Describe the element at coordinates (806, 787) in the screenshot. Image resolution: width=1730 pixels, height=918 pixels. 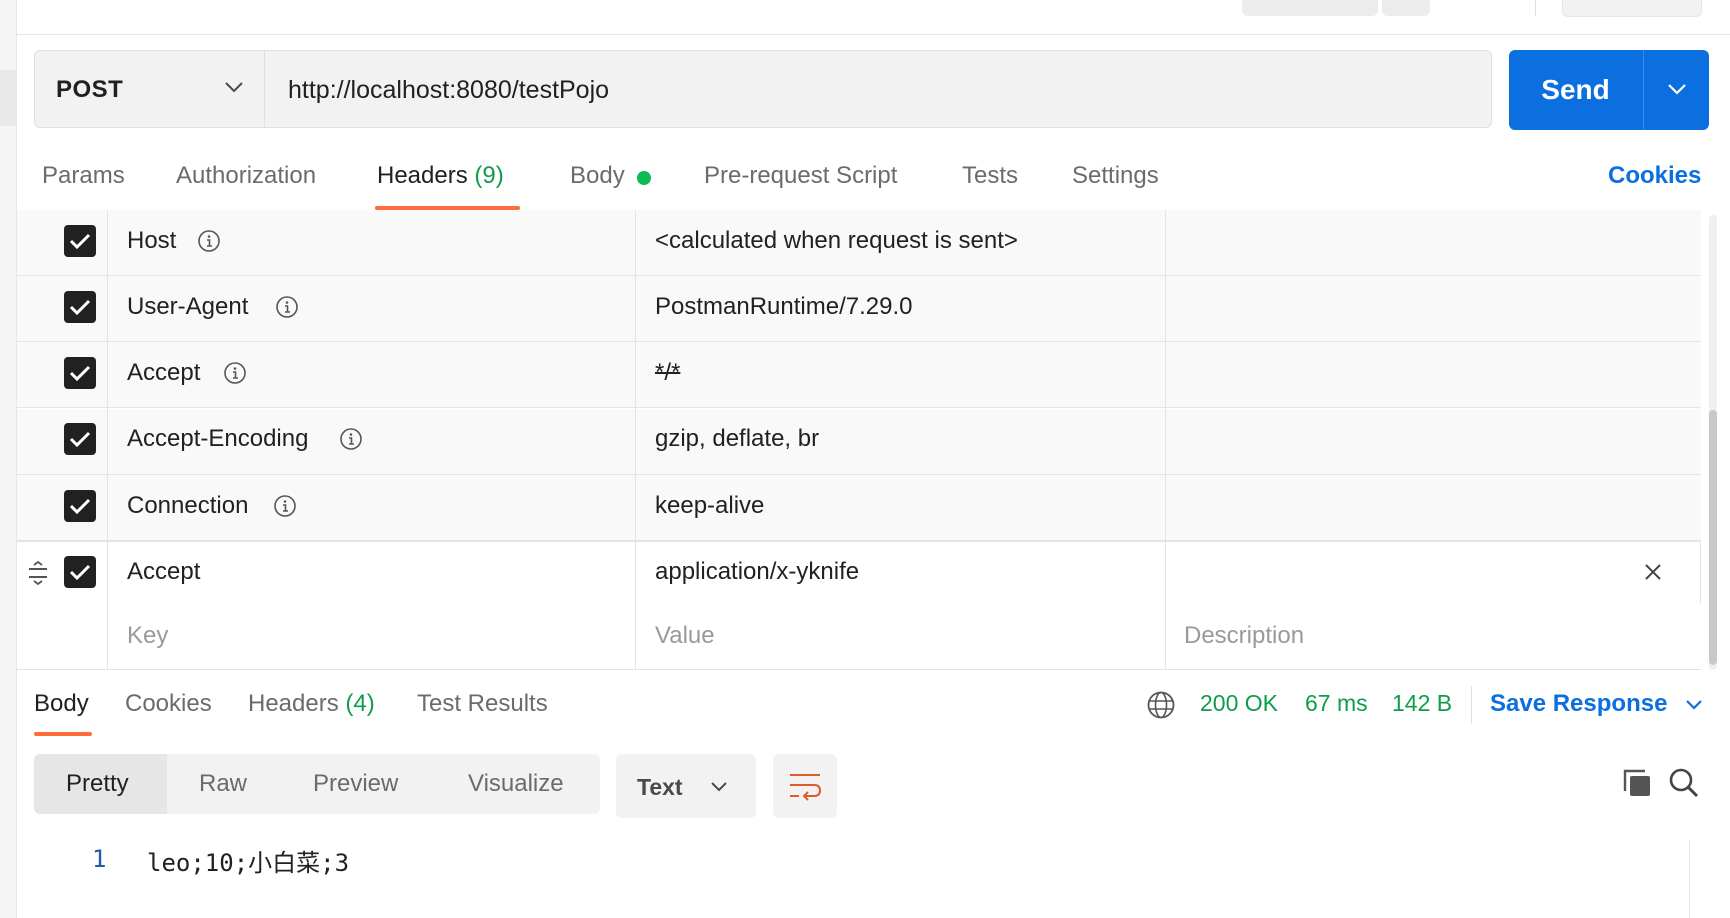
I see `wrap-lines-icon` at that location.